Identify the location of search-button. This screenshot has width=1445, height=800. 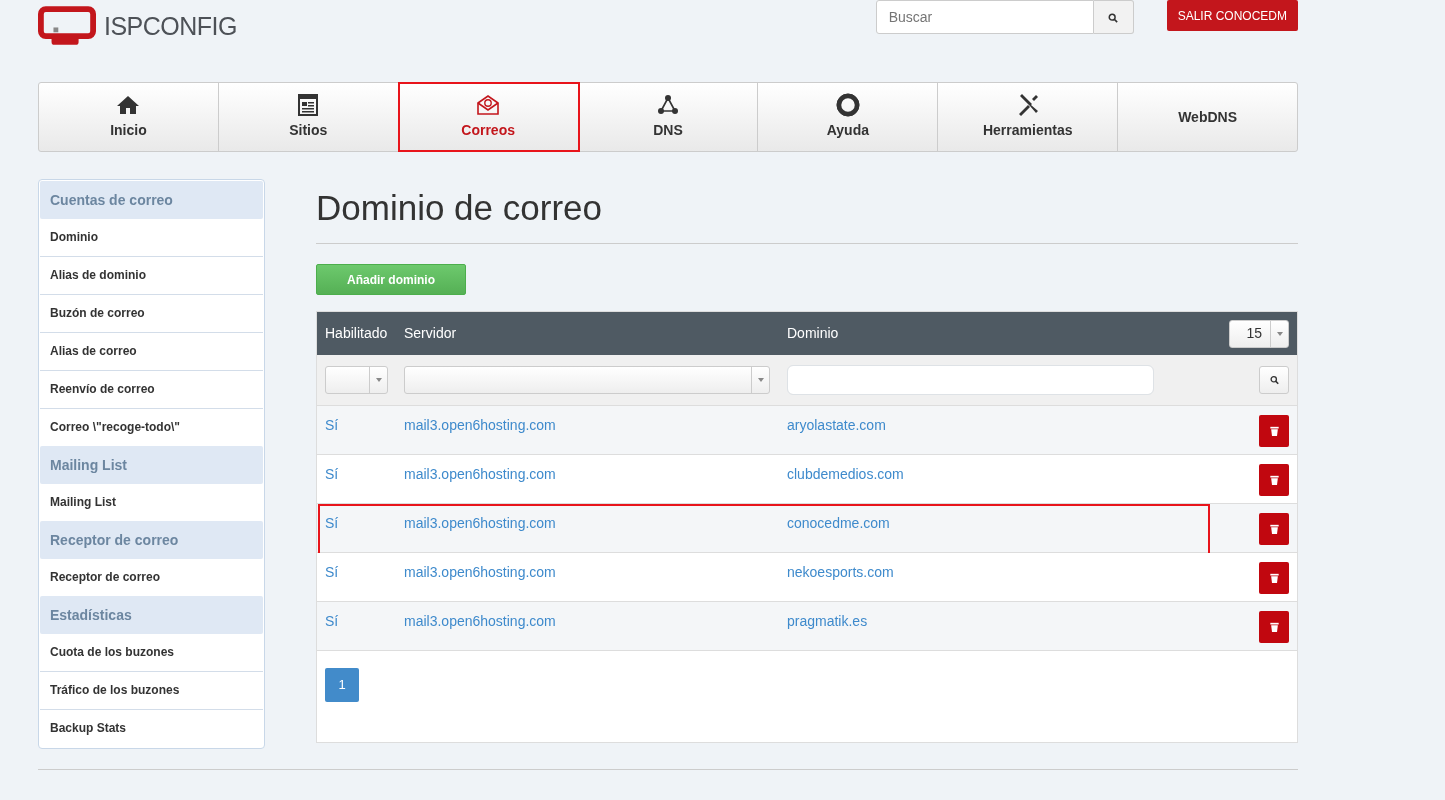
(1113, 17).